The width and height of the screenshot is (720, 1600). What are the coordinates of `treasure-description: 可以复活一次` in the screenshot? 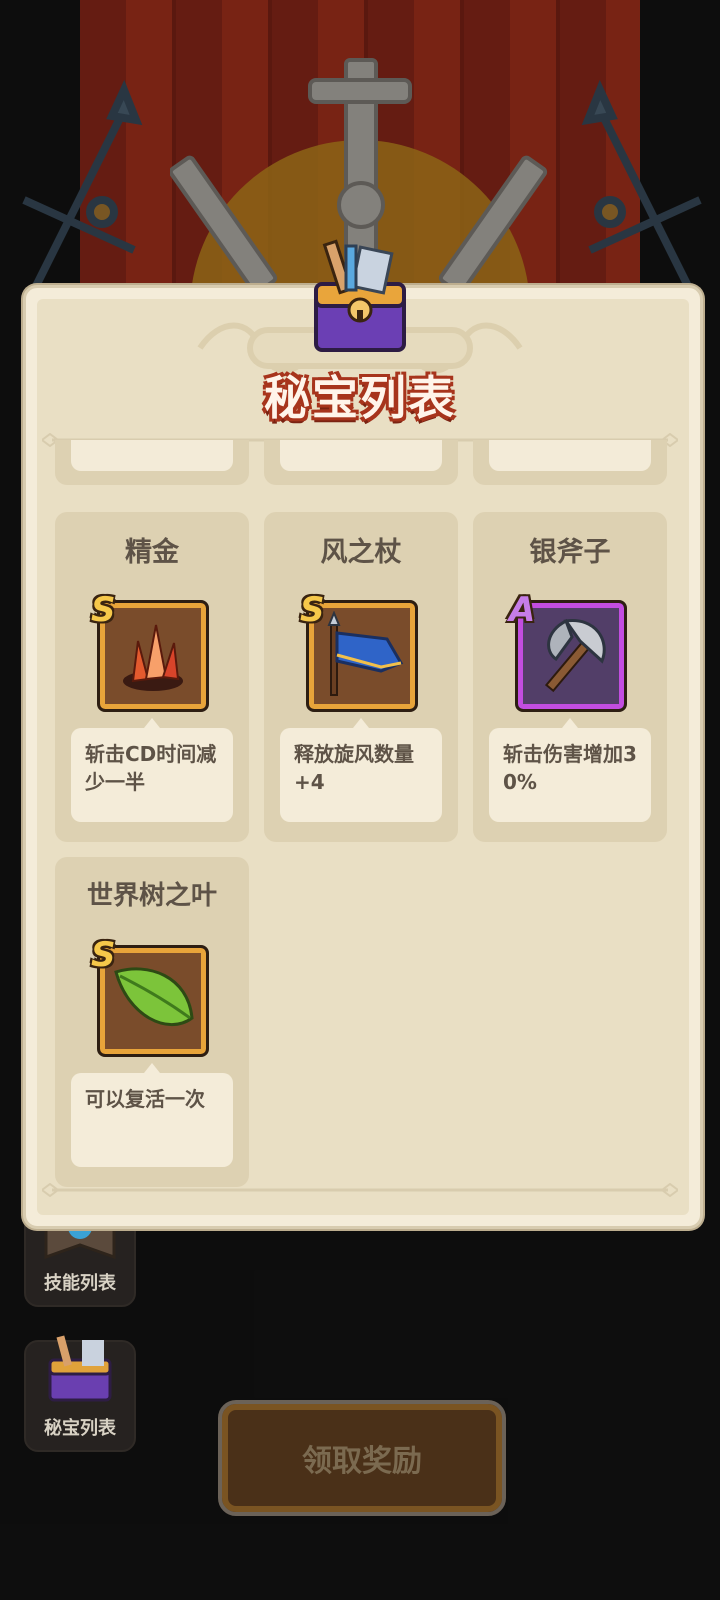 It's located at (152, 1120).